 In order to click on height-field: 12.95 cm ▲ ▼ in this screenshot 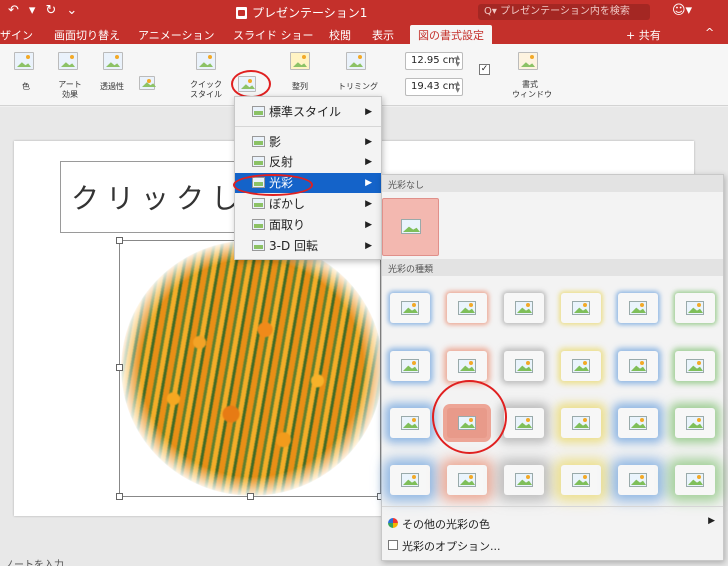, I will do `click(434, 61)`.